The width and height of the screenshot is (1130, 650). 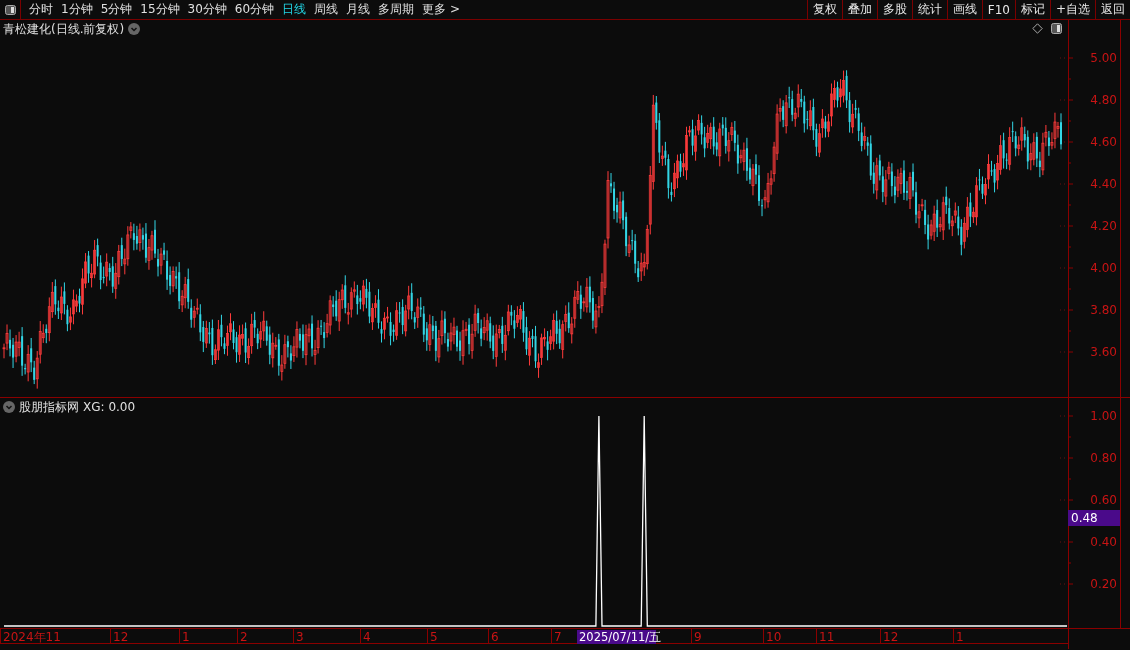 I want to click on period-tab: 60分钟, so click(x=254, y=9).